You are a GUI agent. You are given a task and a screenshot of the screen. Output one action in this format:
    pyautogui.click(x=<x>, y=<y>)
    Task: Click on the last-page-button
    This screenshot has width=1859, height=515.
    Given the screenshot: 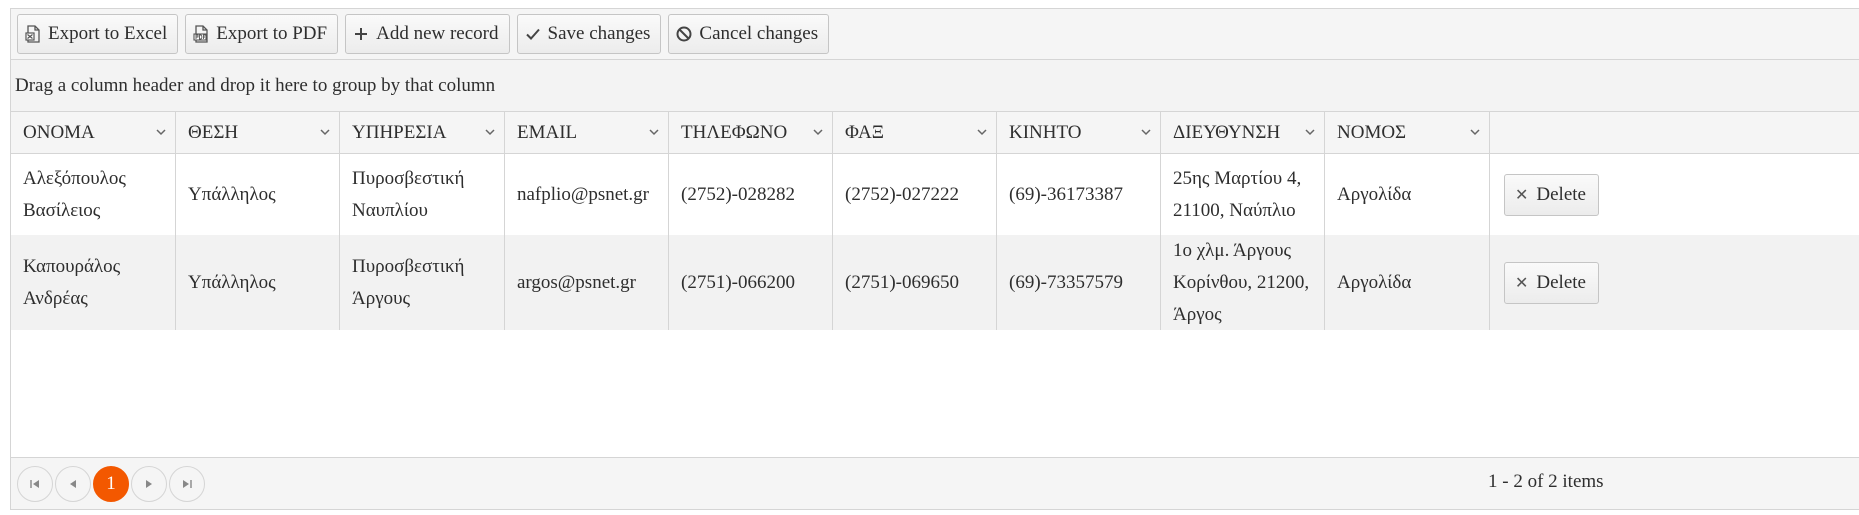 What is the action you would take?
    pyautogui.click(x=187, y=483)
    